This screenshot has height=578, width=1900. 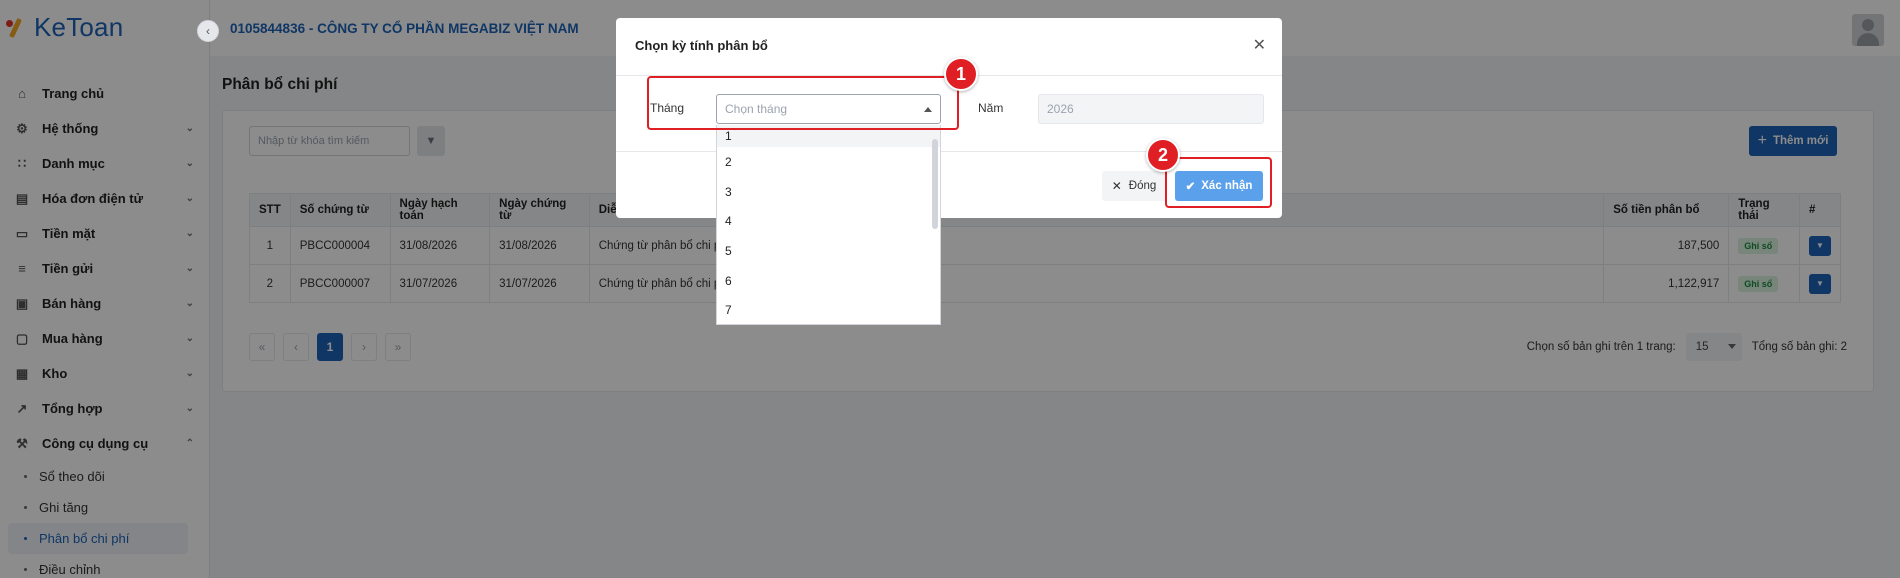 I want to click on year-label: Năm, so click(x=991, y=108).